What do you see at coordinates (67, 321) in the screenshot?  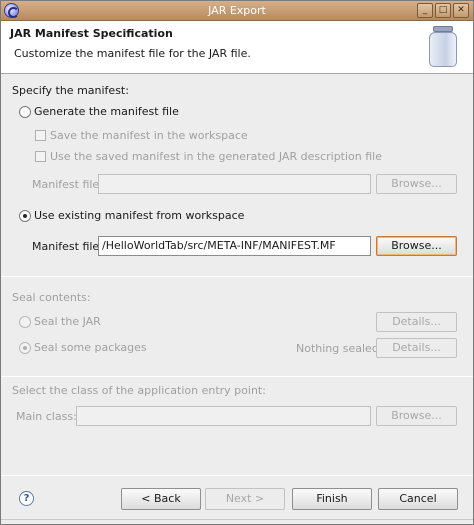 I see `seal-jar-label: Seal the JAR` at bounding box center [67, 321].